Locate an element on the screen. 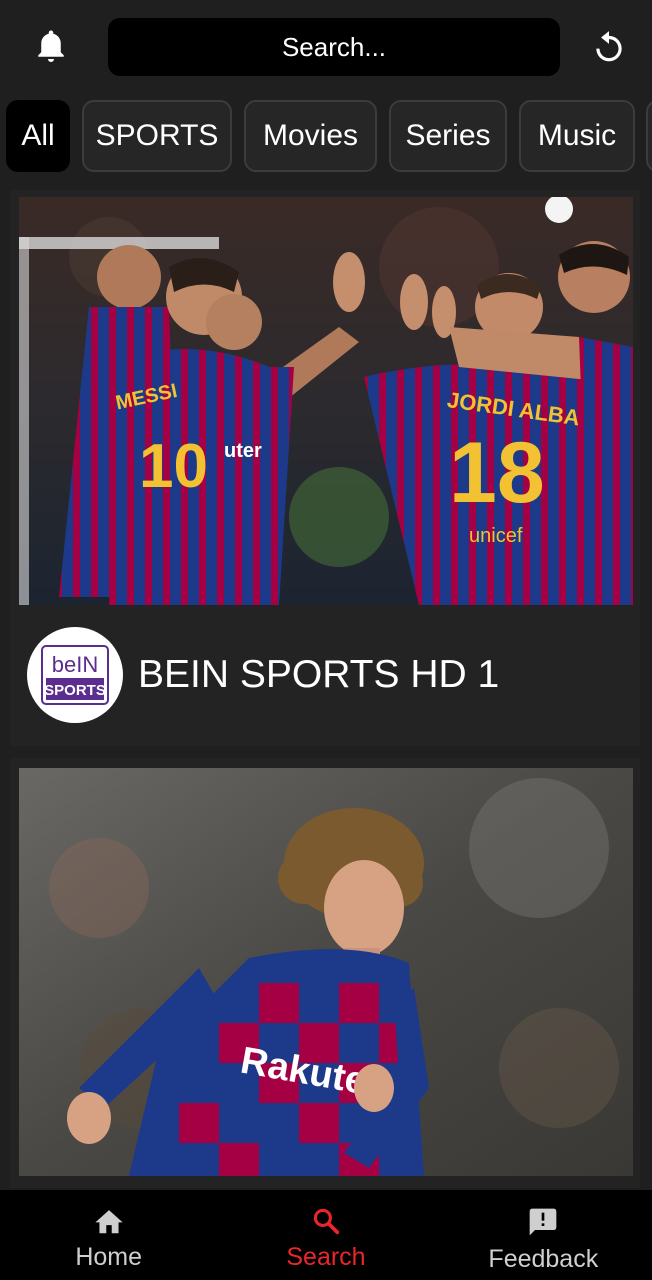 This screenshot has height=1280, width=652. nav-feedback: Feedback is located at coordinates (543, 1235).